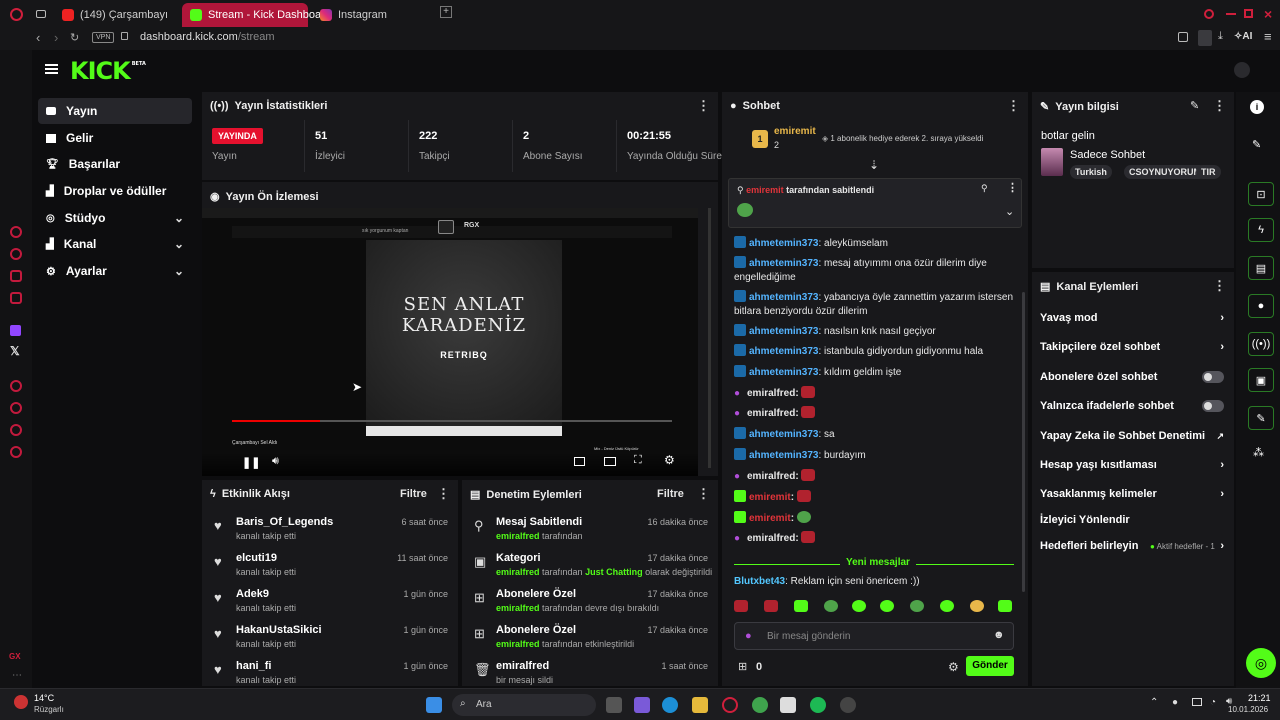 The width and height of the screenshot is (1280, 720). What do you see at coordinates (875, 203) in the screenshot?
I see `pinned-message: ⚲ emiremit tarafından sabitlendi ⚲ ⋮ ⌄` at bounding box center [875, 203].